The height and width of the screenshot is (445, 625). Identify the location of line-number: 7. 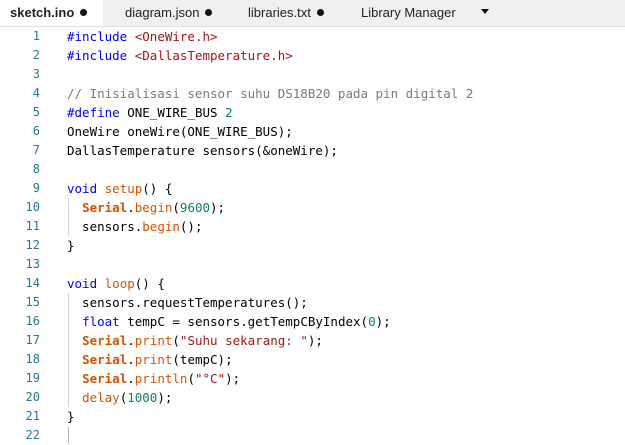
(36, 150).